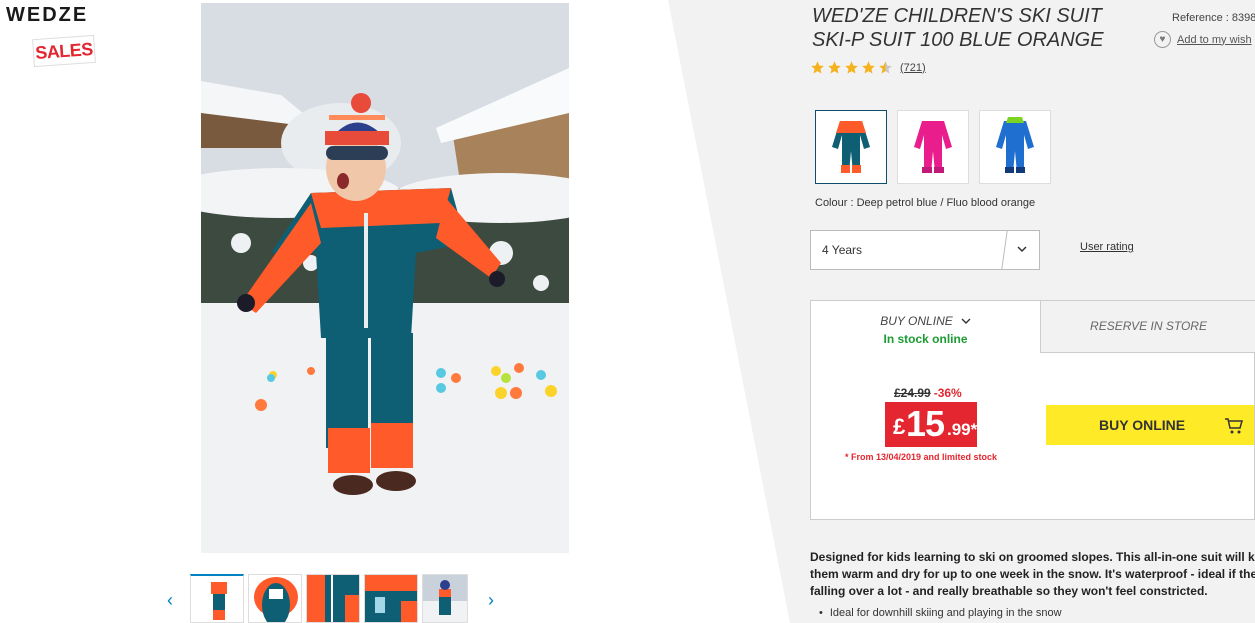 The height and width of the screenshot is (623, 1255). What do you see at coordinates (1004, 250) in the screenshot?
I see `select-divider` at bounding box center [1004, 250].